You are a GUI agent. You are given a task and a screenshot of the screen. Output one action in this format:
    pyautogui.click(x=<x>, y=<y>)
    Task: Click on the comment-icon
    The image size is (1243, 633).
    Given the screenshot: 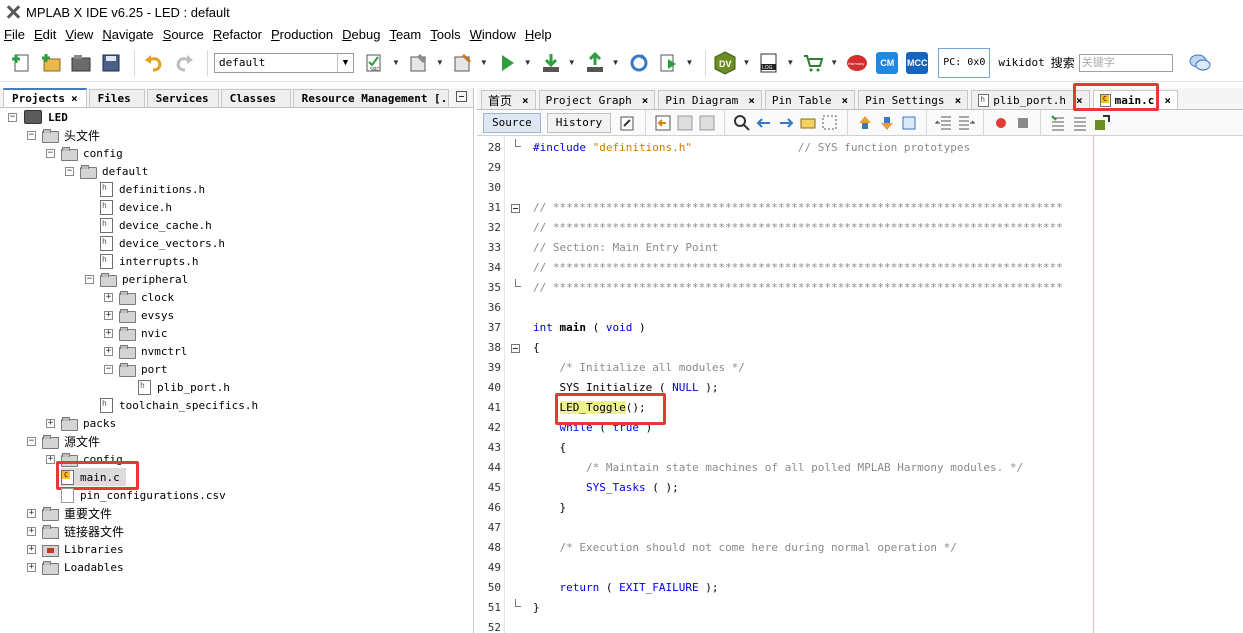 What is the action you would take?
    pyautogui.click(x=1058, y=123)
    